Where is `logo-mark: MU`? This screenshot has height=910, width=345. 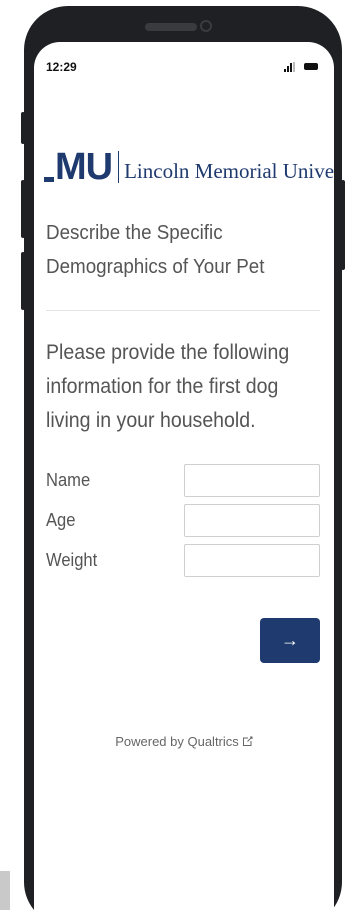
logo-mark: MU is located at coordinates (78, 167).